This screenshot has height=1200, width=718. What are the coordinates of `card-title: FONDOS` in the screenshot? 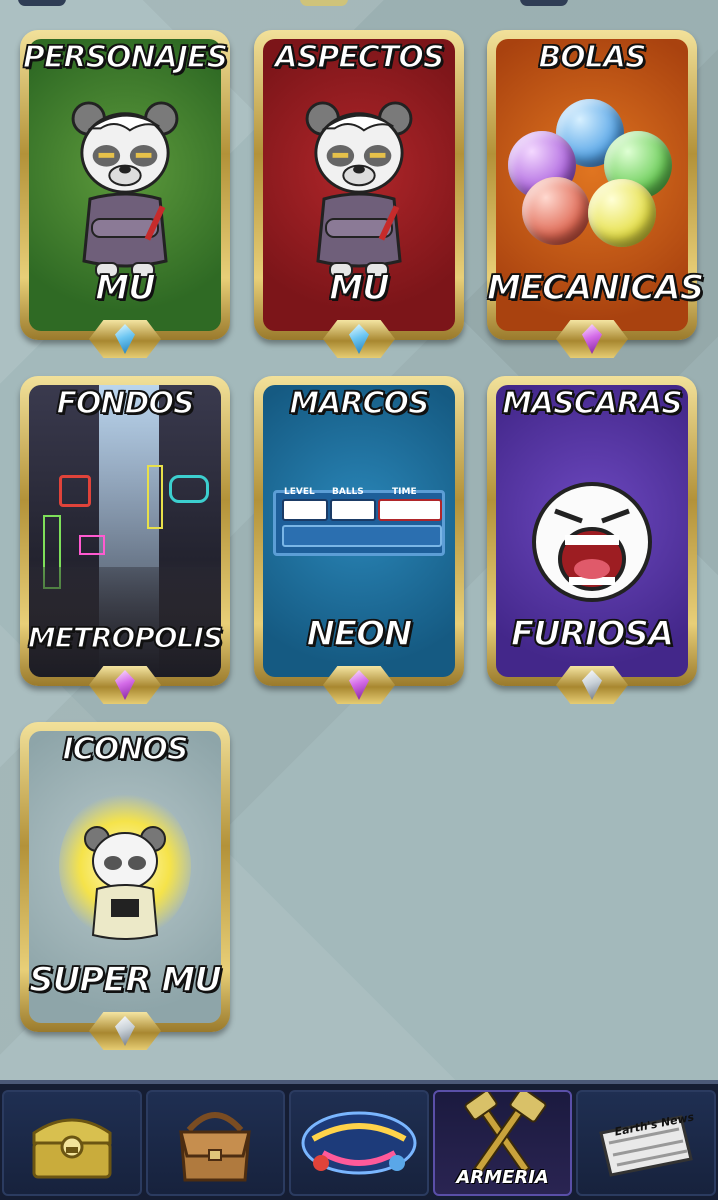 It's located at (126, 403).